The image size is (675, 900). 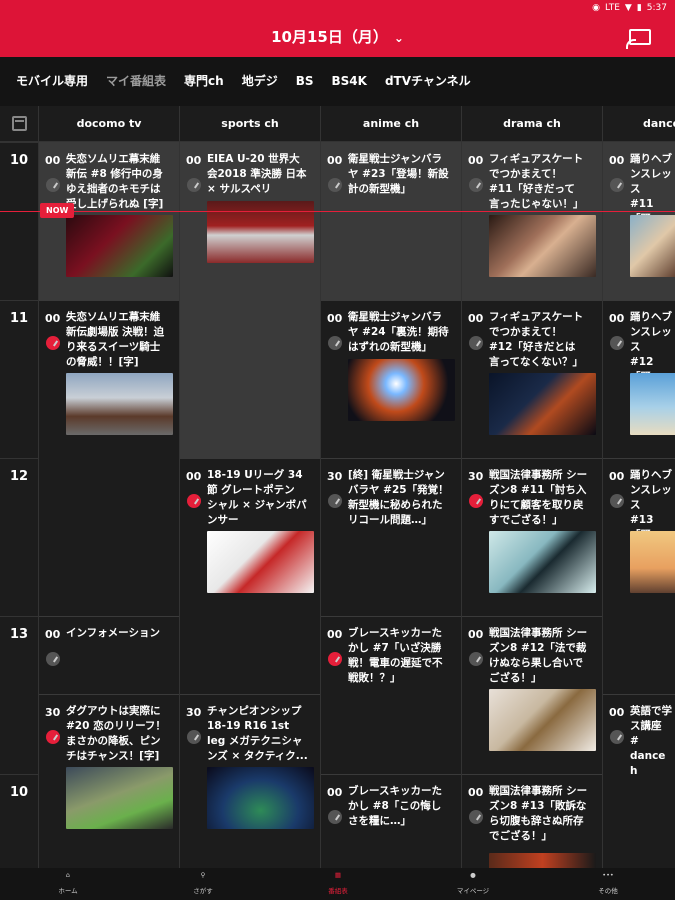 I want to click on tab-bs4k: BS4K, so click(x=349, y=81).